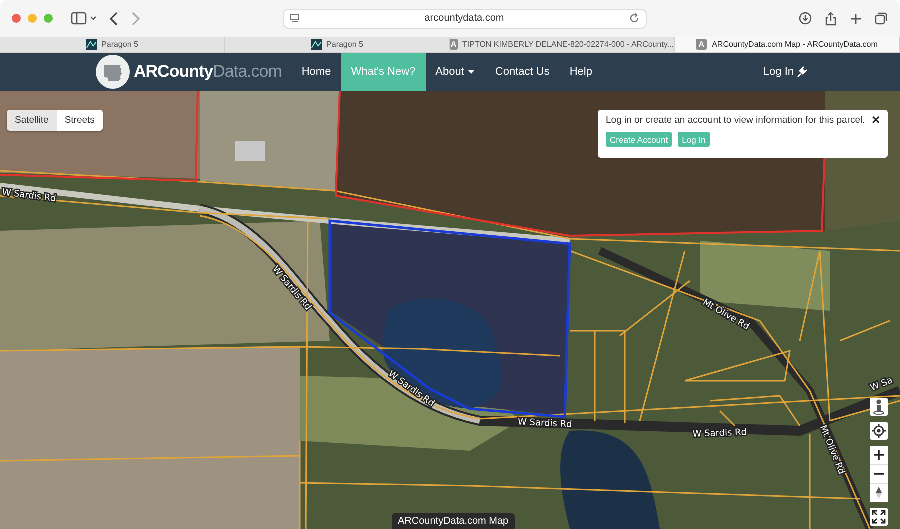 This screenshot has height=529, width=900. I want to click on url-text: arcountydata.com, so click(465, 18).